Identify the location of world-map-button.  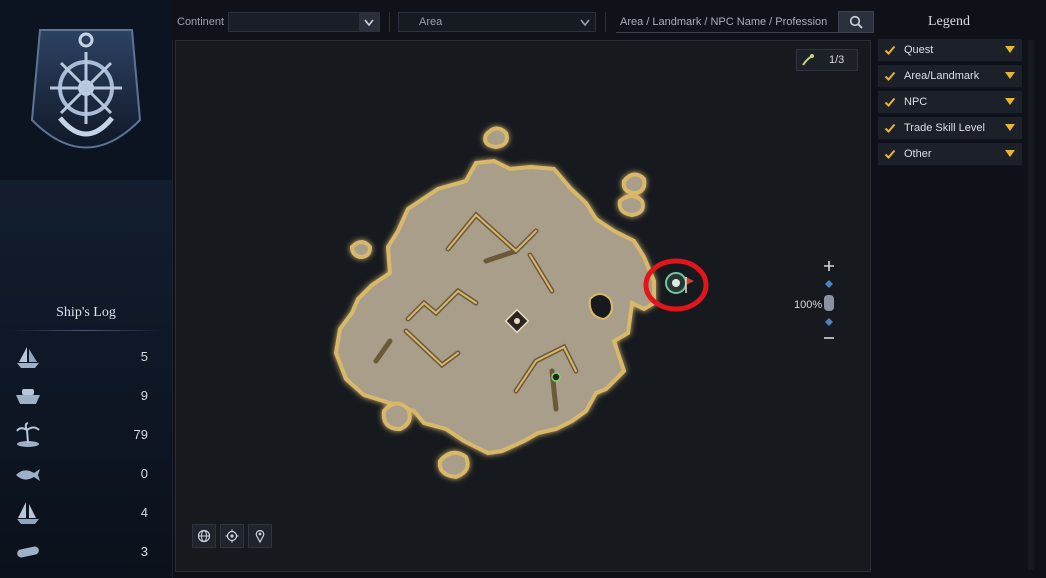
(204, 536).